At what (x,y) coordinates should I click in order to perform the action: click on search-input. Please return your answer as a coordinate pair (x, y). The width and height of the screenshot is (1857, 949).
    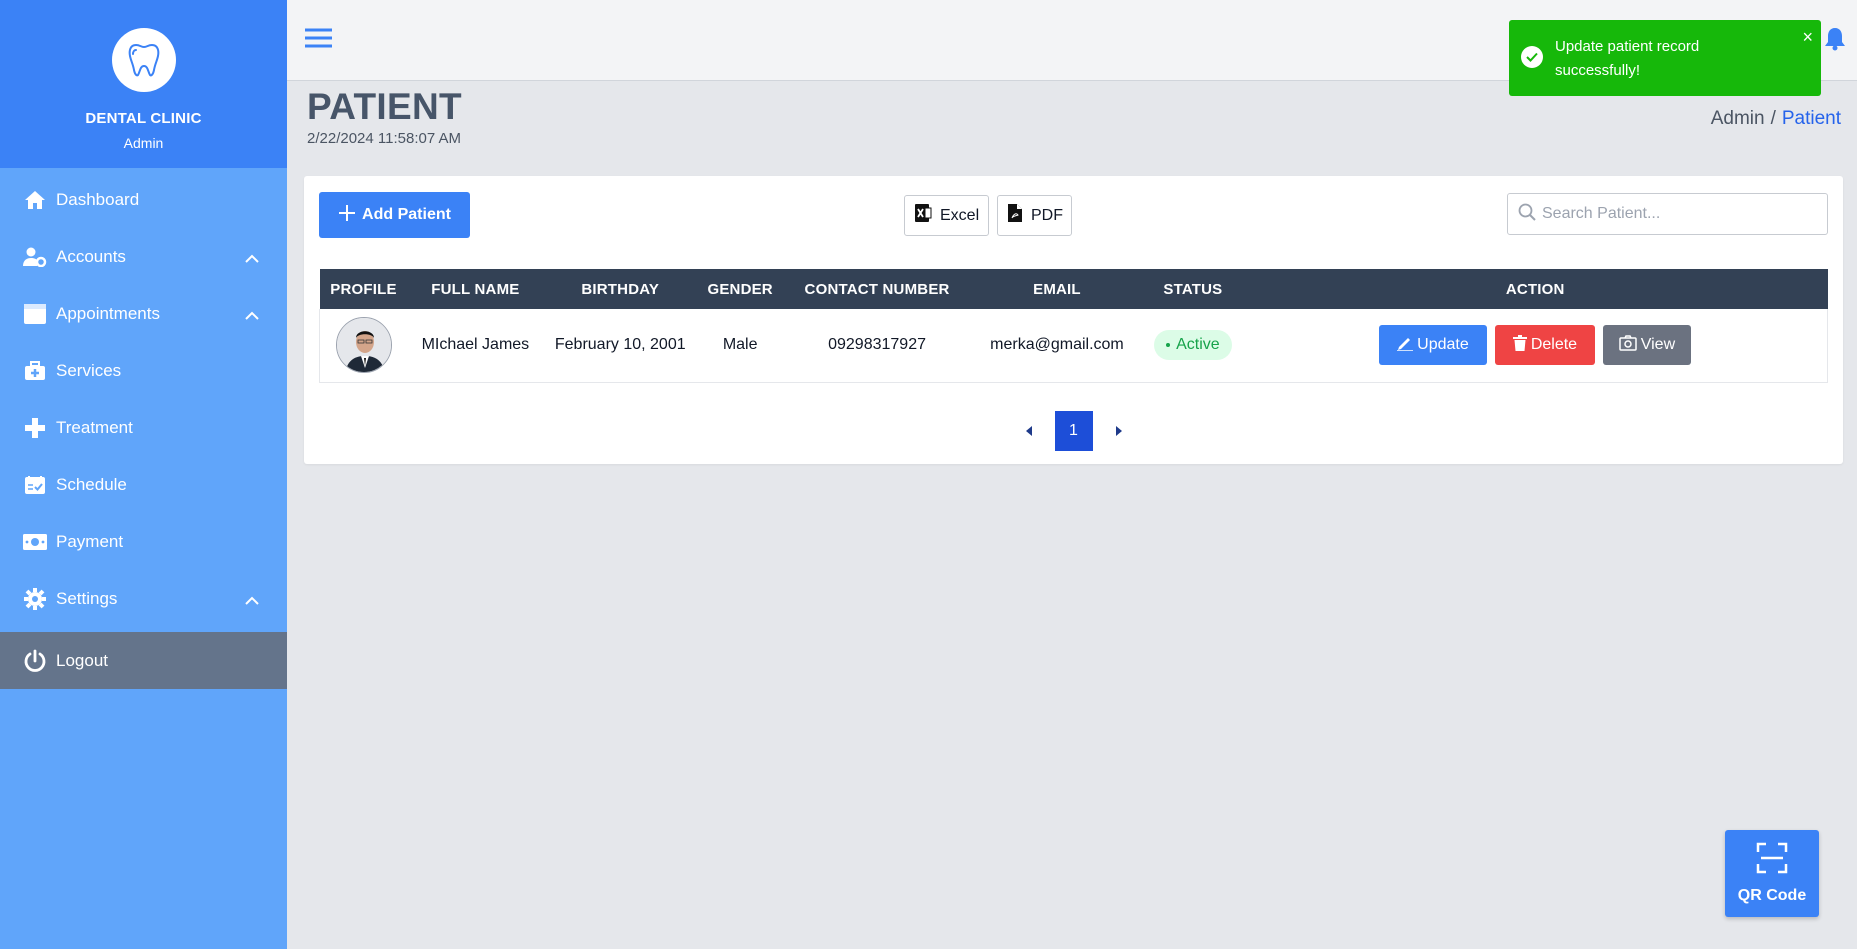
    Looking at the image, I should click on (1682, 214).